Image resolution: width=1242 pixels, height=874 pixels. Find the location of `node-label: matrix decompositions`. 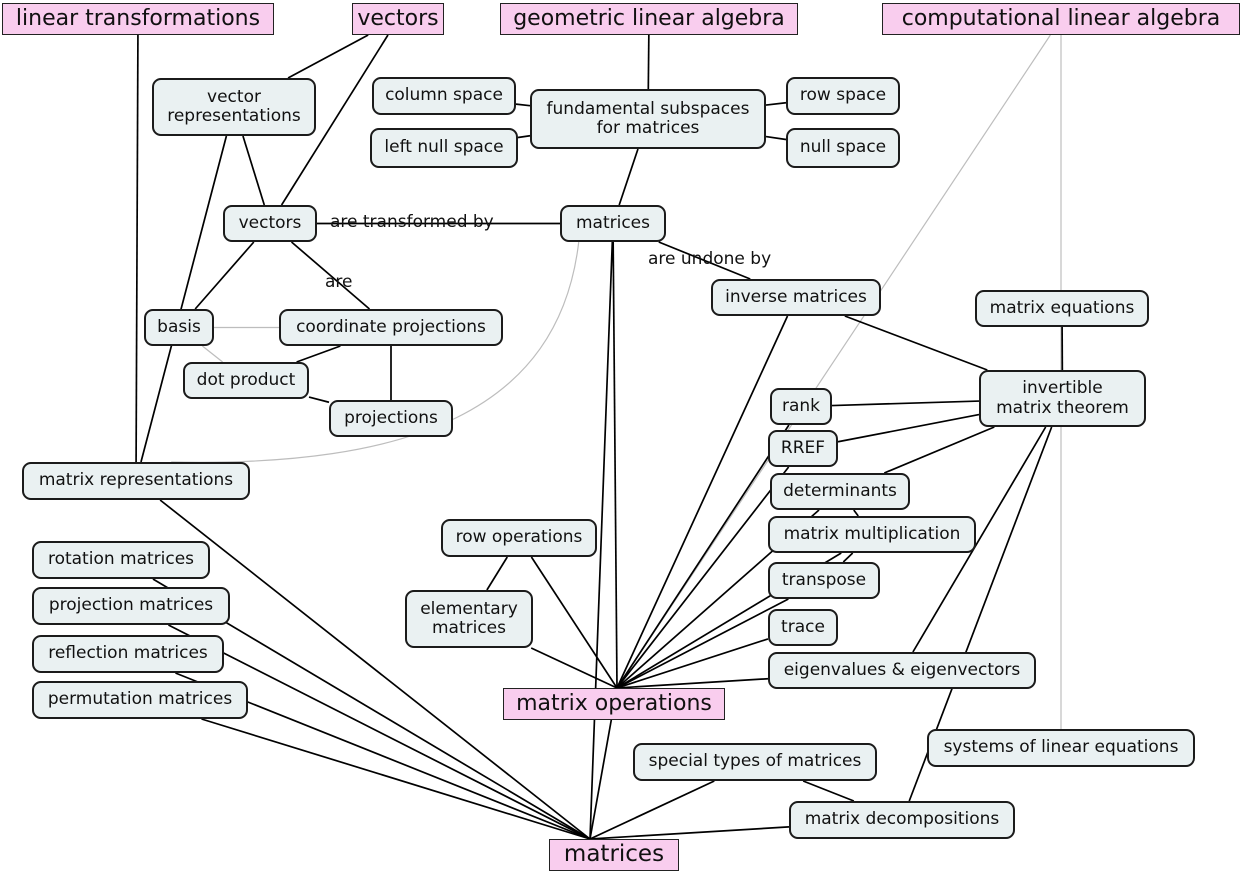

node-label: matrix decompositions is located at coordinates (902, 819).